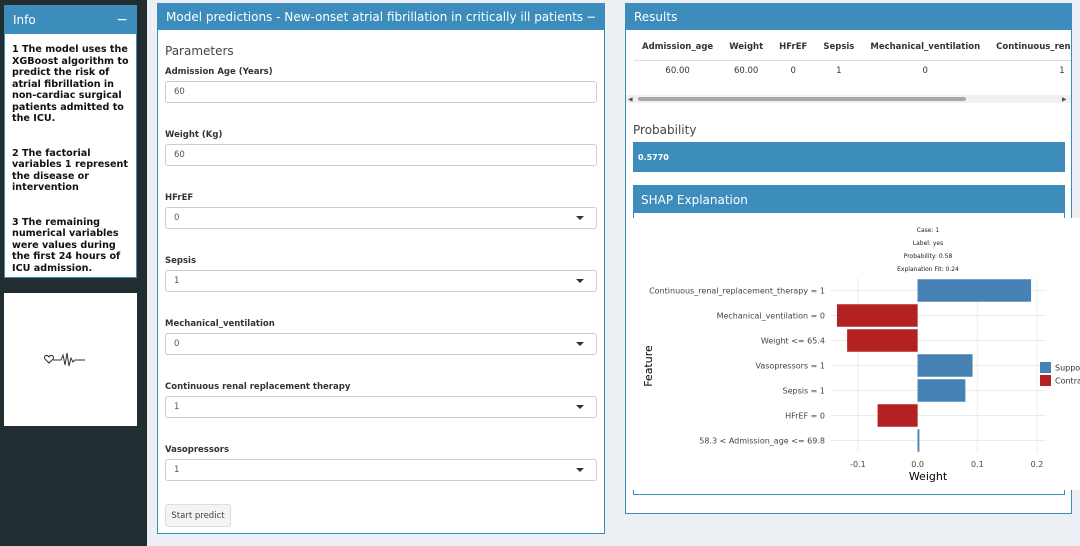  What do you see at coordinates (1067, 368) in the screenshot?
I see `legend-label: Supports` at bounding box center [1067, 368].